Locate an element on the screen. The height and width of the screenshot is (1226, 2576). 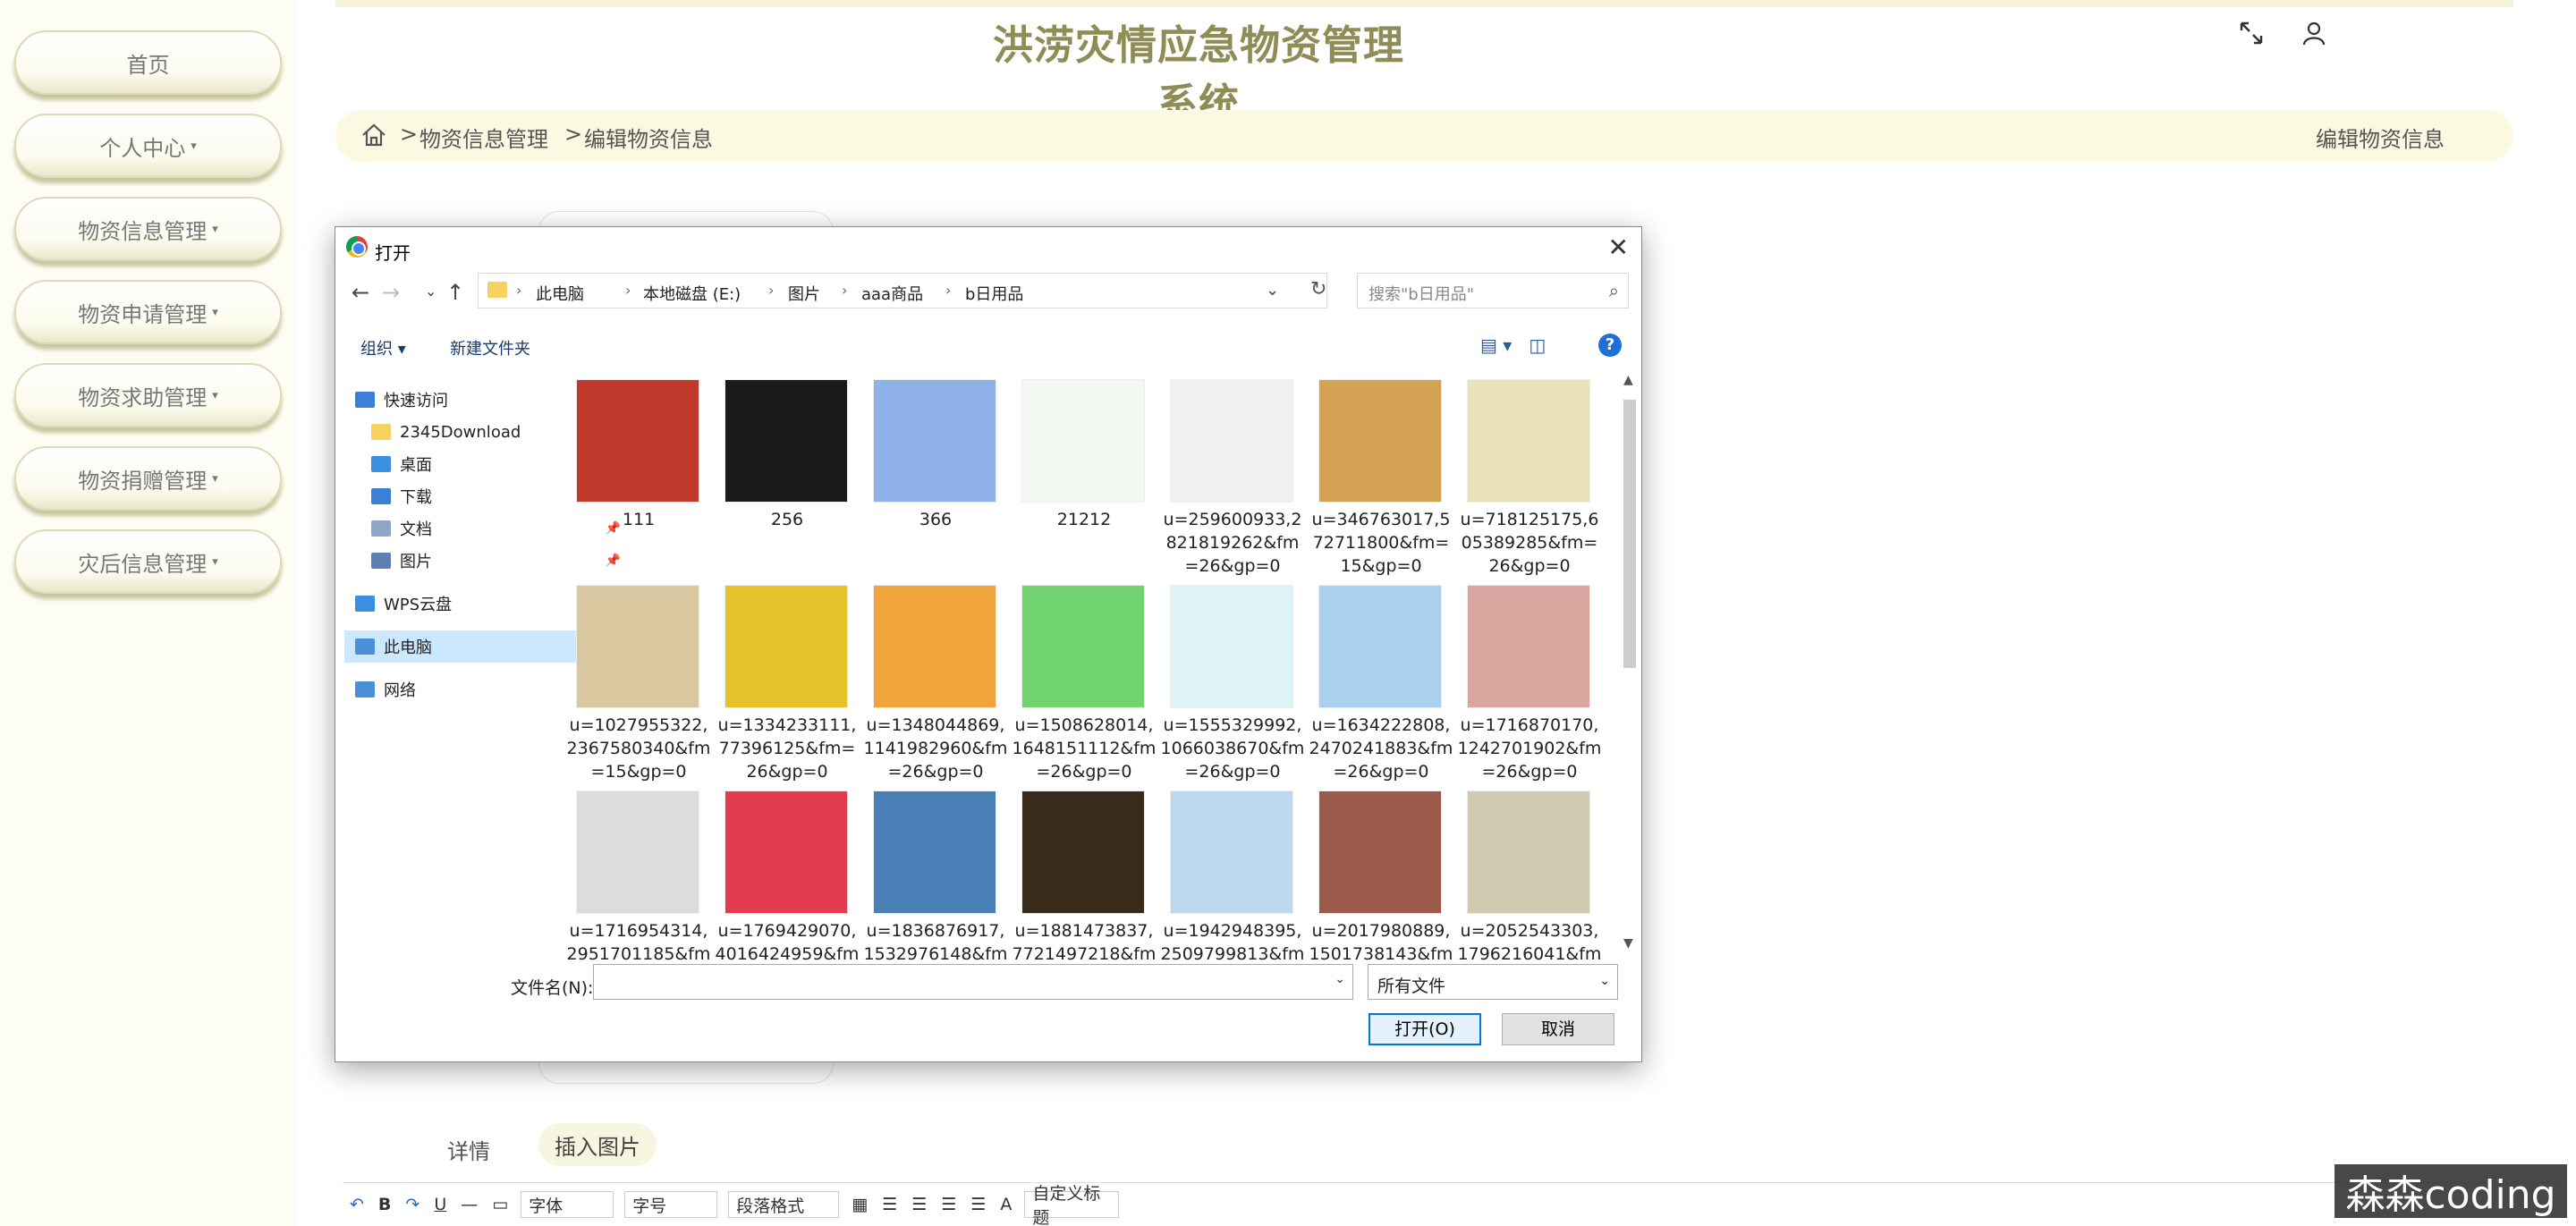
table-icon: ▦ is located at coordinates (860, 1204).